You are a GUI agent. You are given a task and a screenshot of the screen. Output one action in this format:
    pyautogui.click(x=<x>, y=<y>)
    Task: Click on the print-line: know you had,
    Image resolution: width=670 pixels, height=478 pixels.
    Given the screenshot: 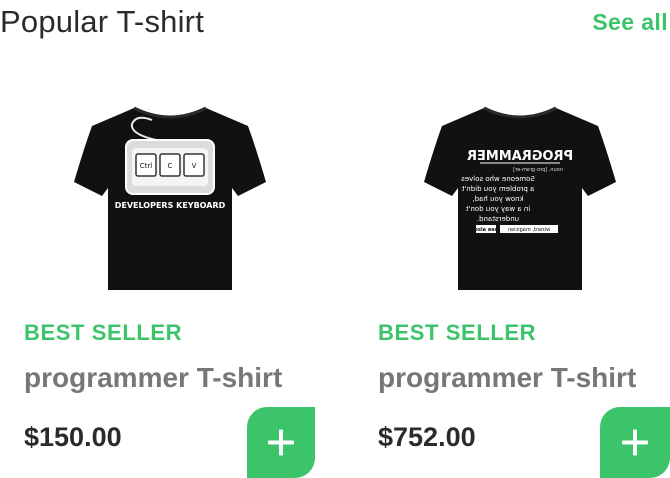 What is the action you would take?
    pyautogui.click(x=497, y=199)
    